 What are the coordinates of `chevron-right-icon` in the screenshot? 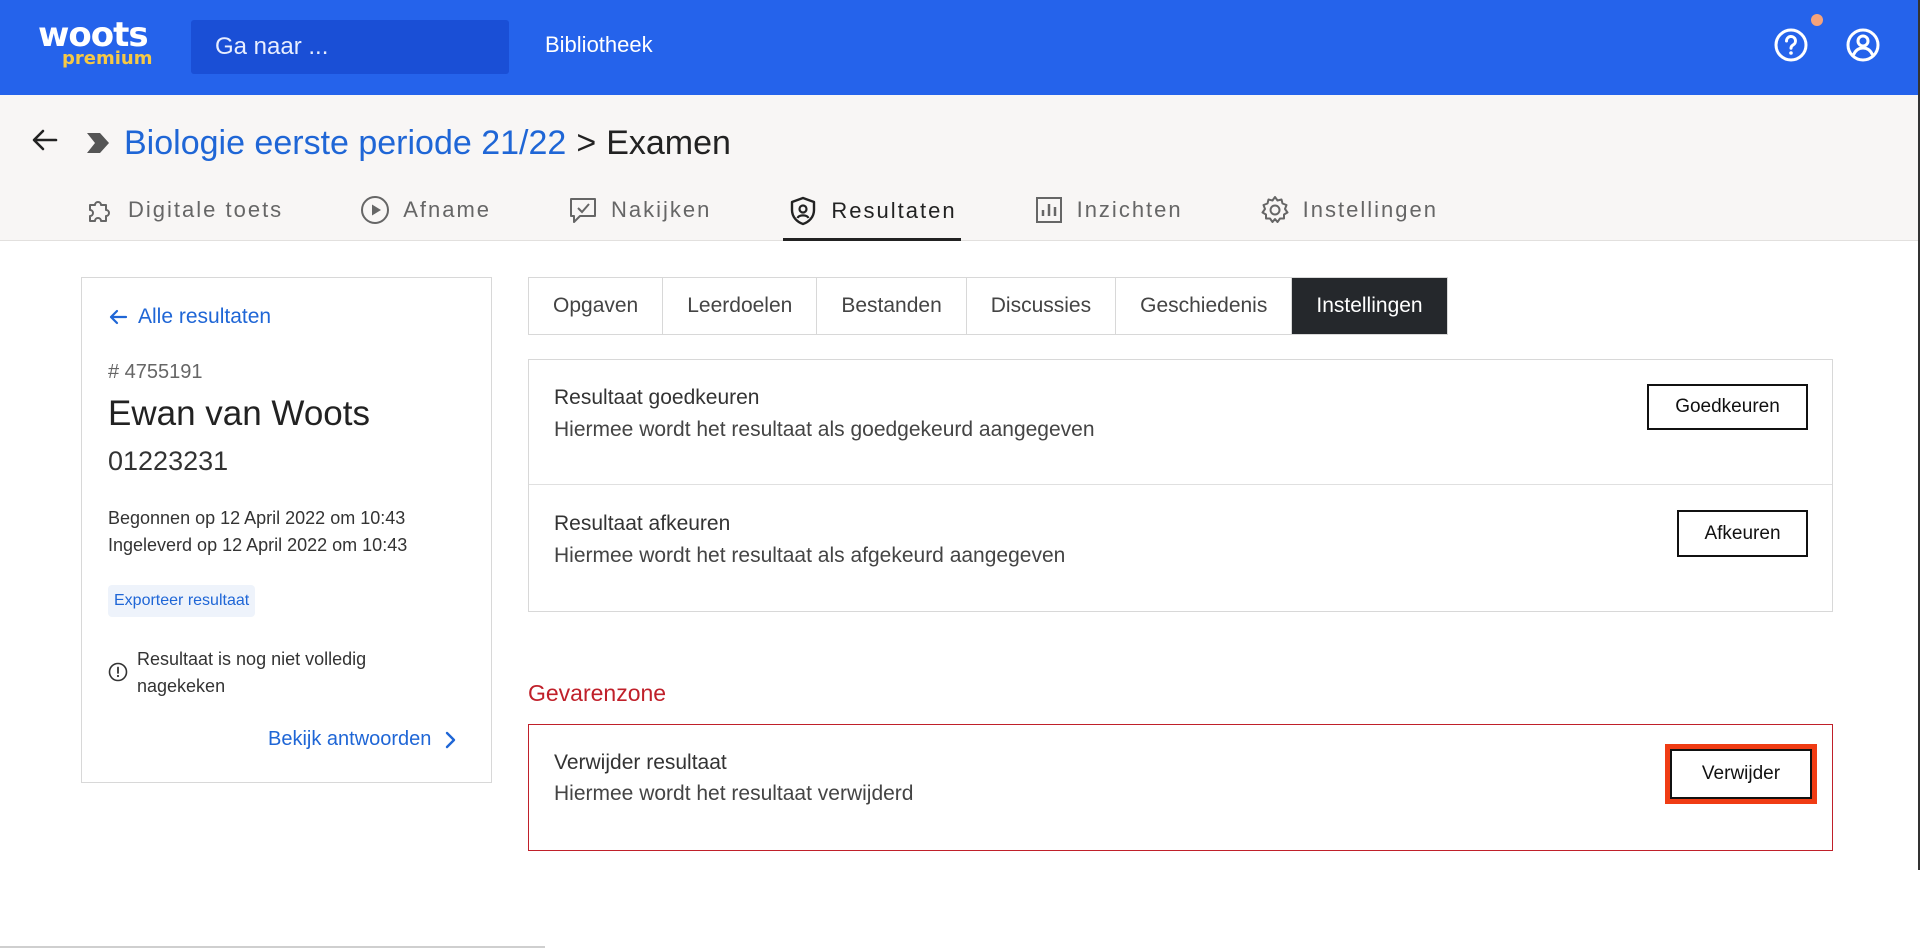 It's located at (451, 739).